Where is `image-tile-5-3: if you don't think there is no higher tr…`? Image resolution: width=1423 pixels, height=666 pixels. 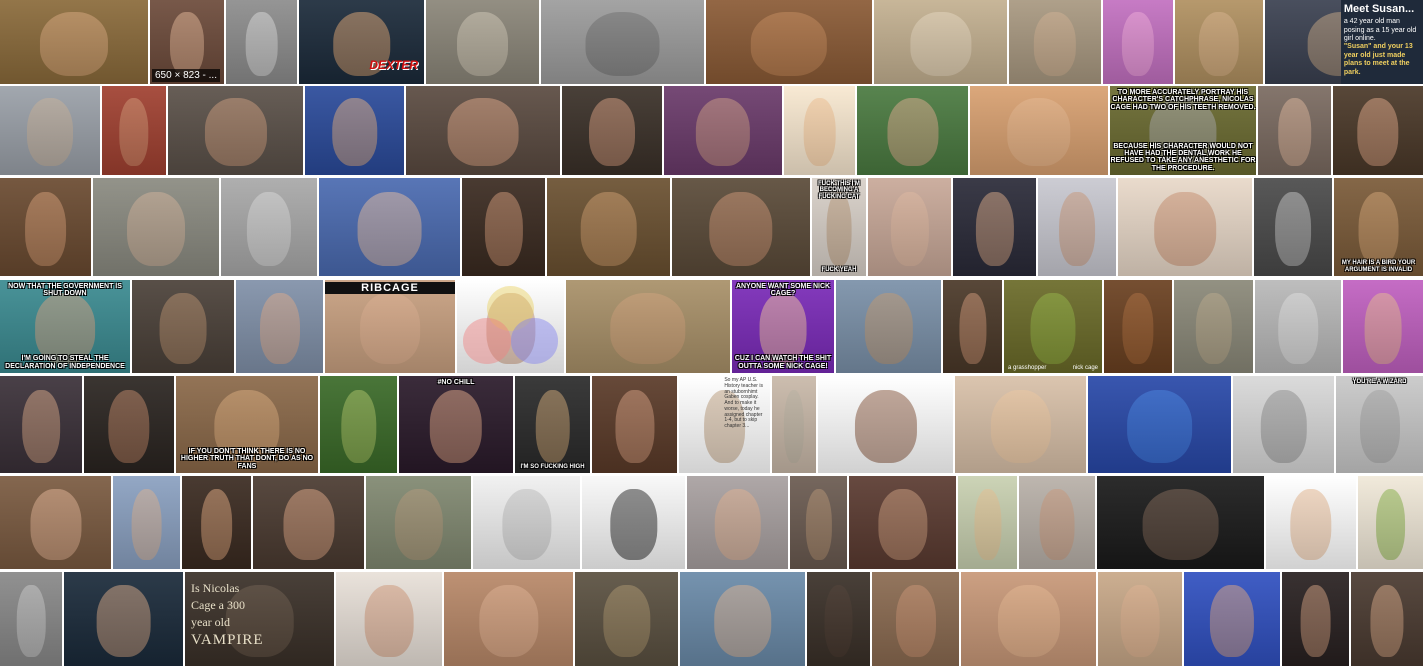 image-tile-5-3: if you don't think there is no higher tr… is located at coordinates (247, 424).